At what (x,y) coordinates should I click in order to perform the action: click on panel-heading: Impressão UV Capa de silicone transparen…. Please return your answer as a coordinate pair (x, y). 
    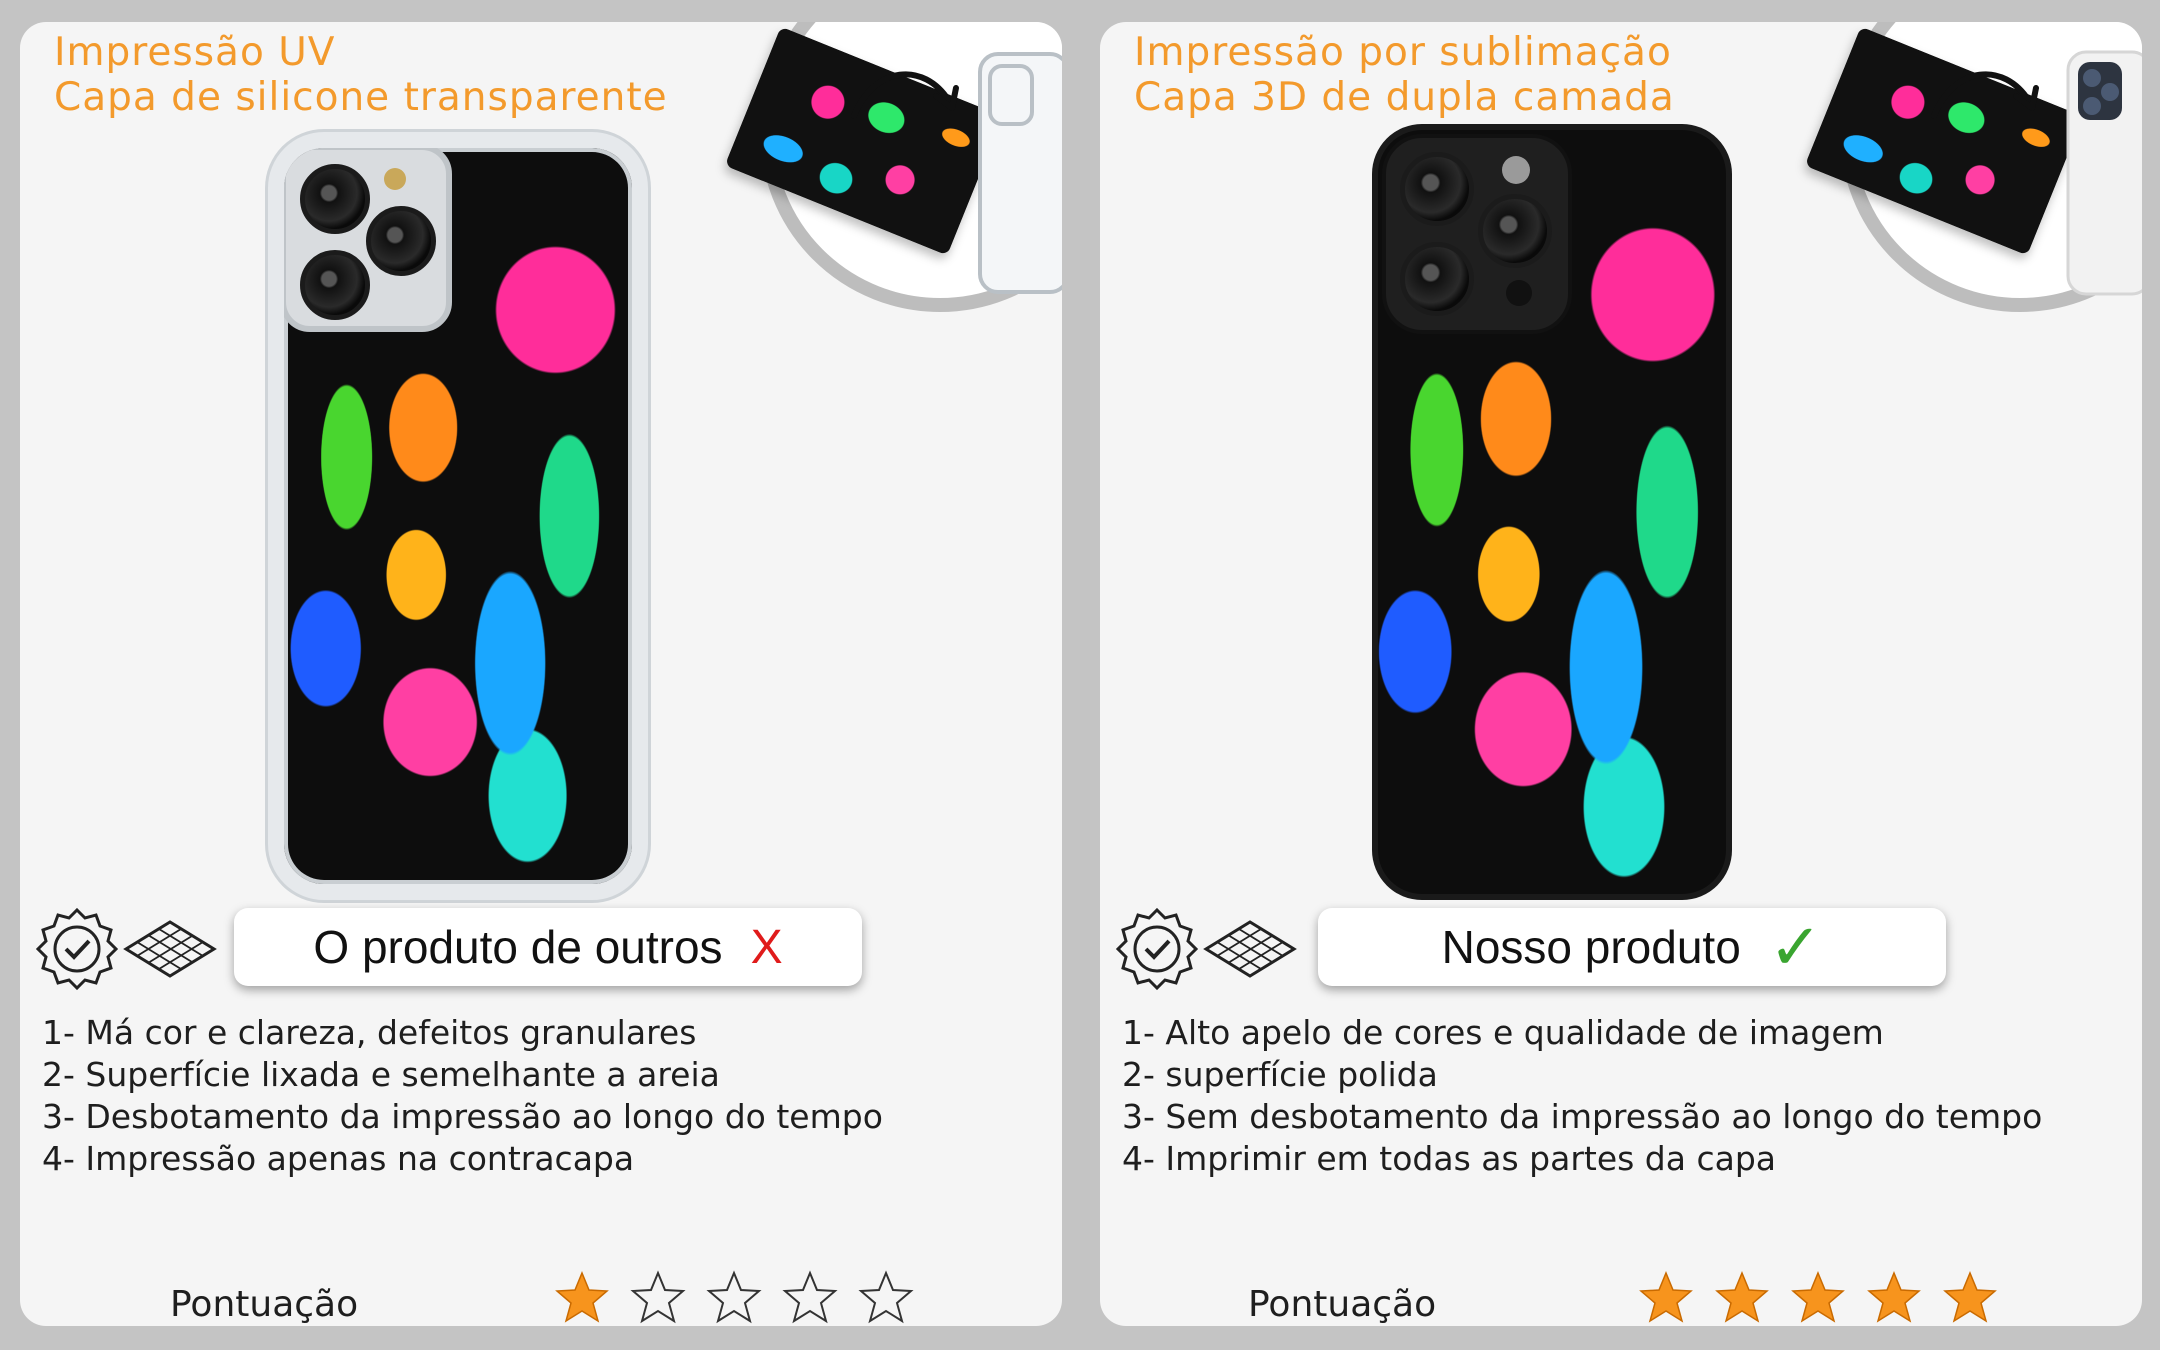
    Looking at the image, I should click on (361, 75).